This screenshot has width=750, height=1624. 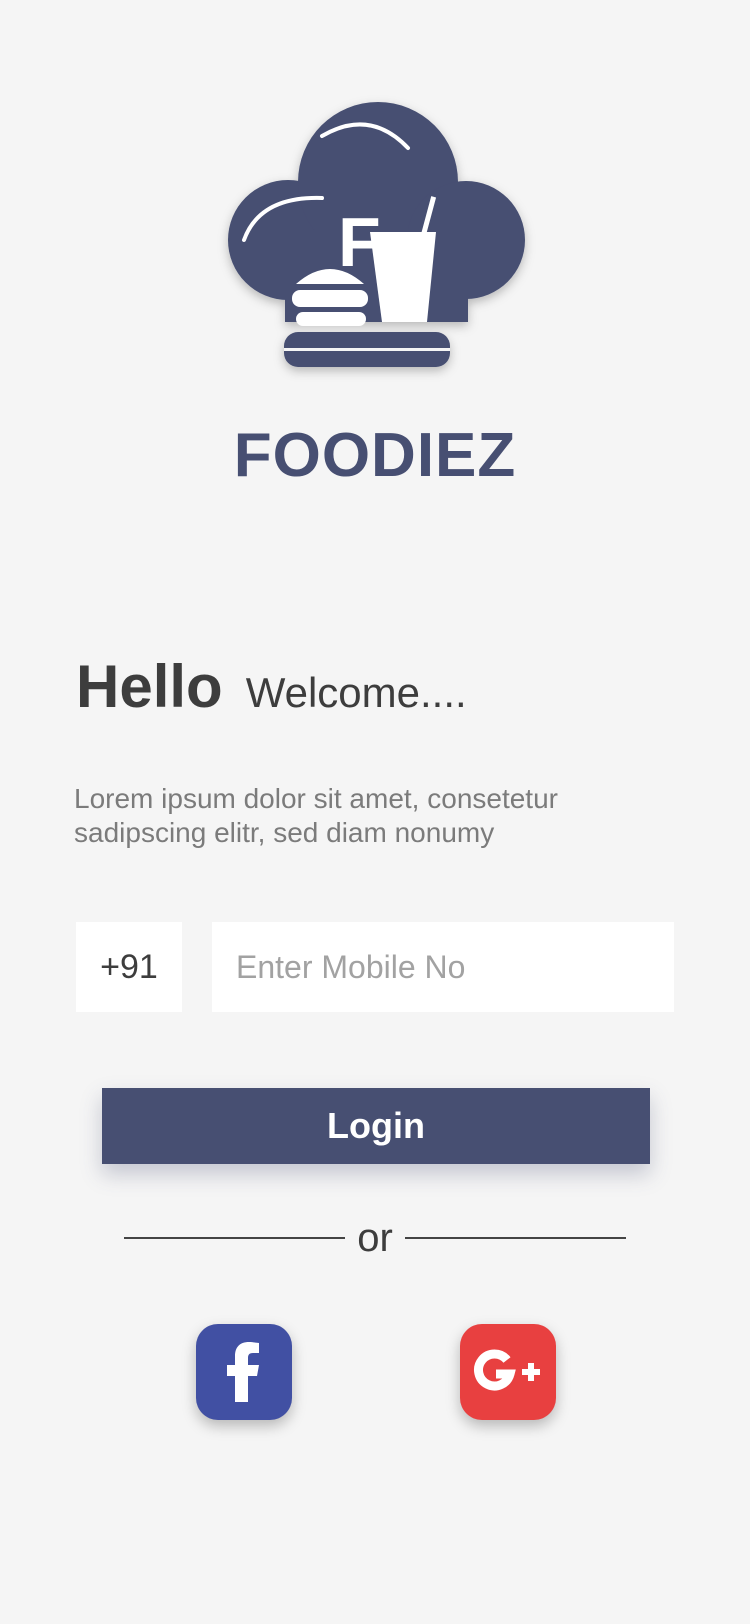 What do you see at coordinates (149, 686) in the screenshot?
I see `hello-heading: Hello` at bounding box center [149, 686].